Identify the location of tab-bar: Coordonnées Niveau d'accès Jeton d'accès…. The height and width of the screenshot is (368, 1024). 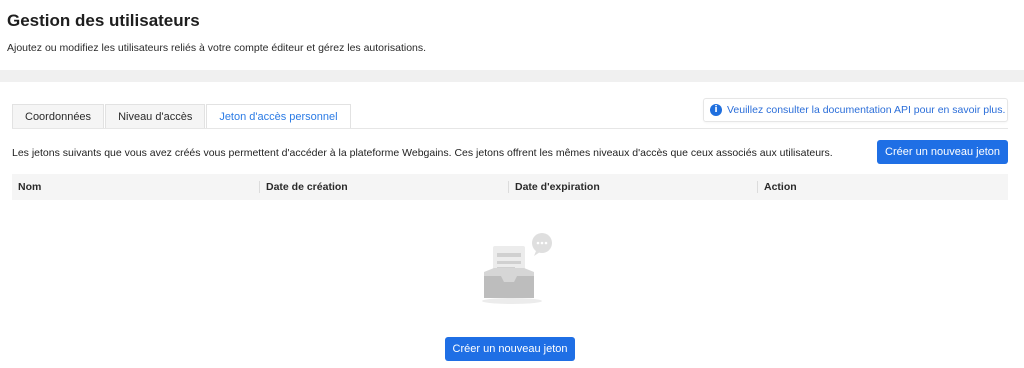
(182, 116).